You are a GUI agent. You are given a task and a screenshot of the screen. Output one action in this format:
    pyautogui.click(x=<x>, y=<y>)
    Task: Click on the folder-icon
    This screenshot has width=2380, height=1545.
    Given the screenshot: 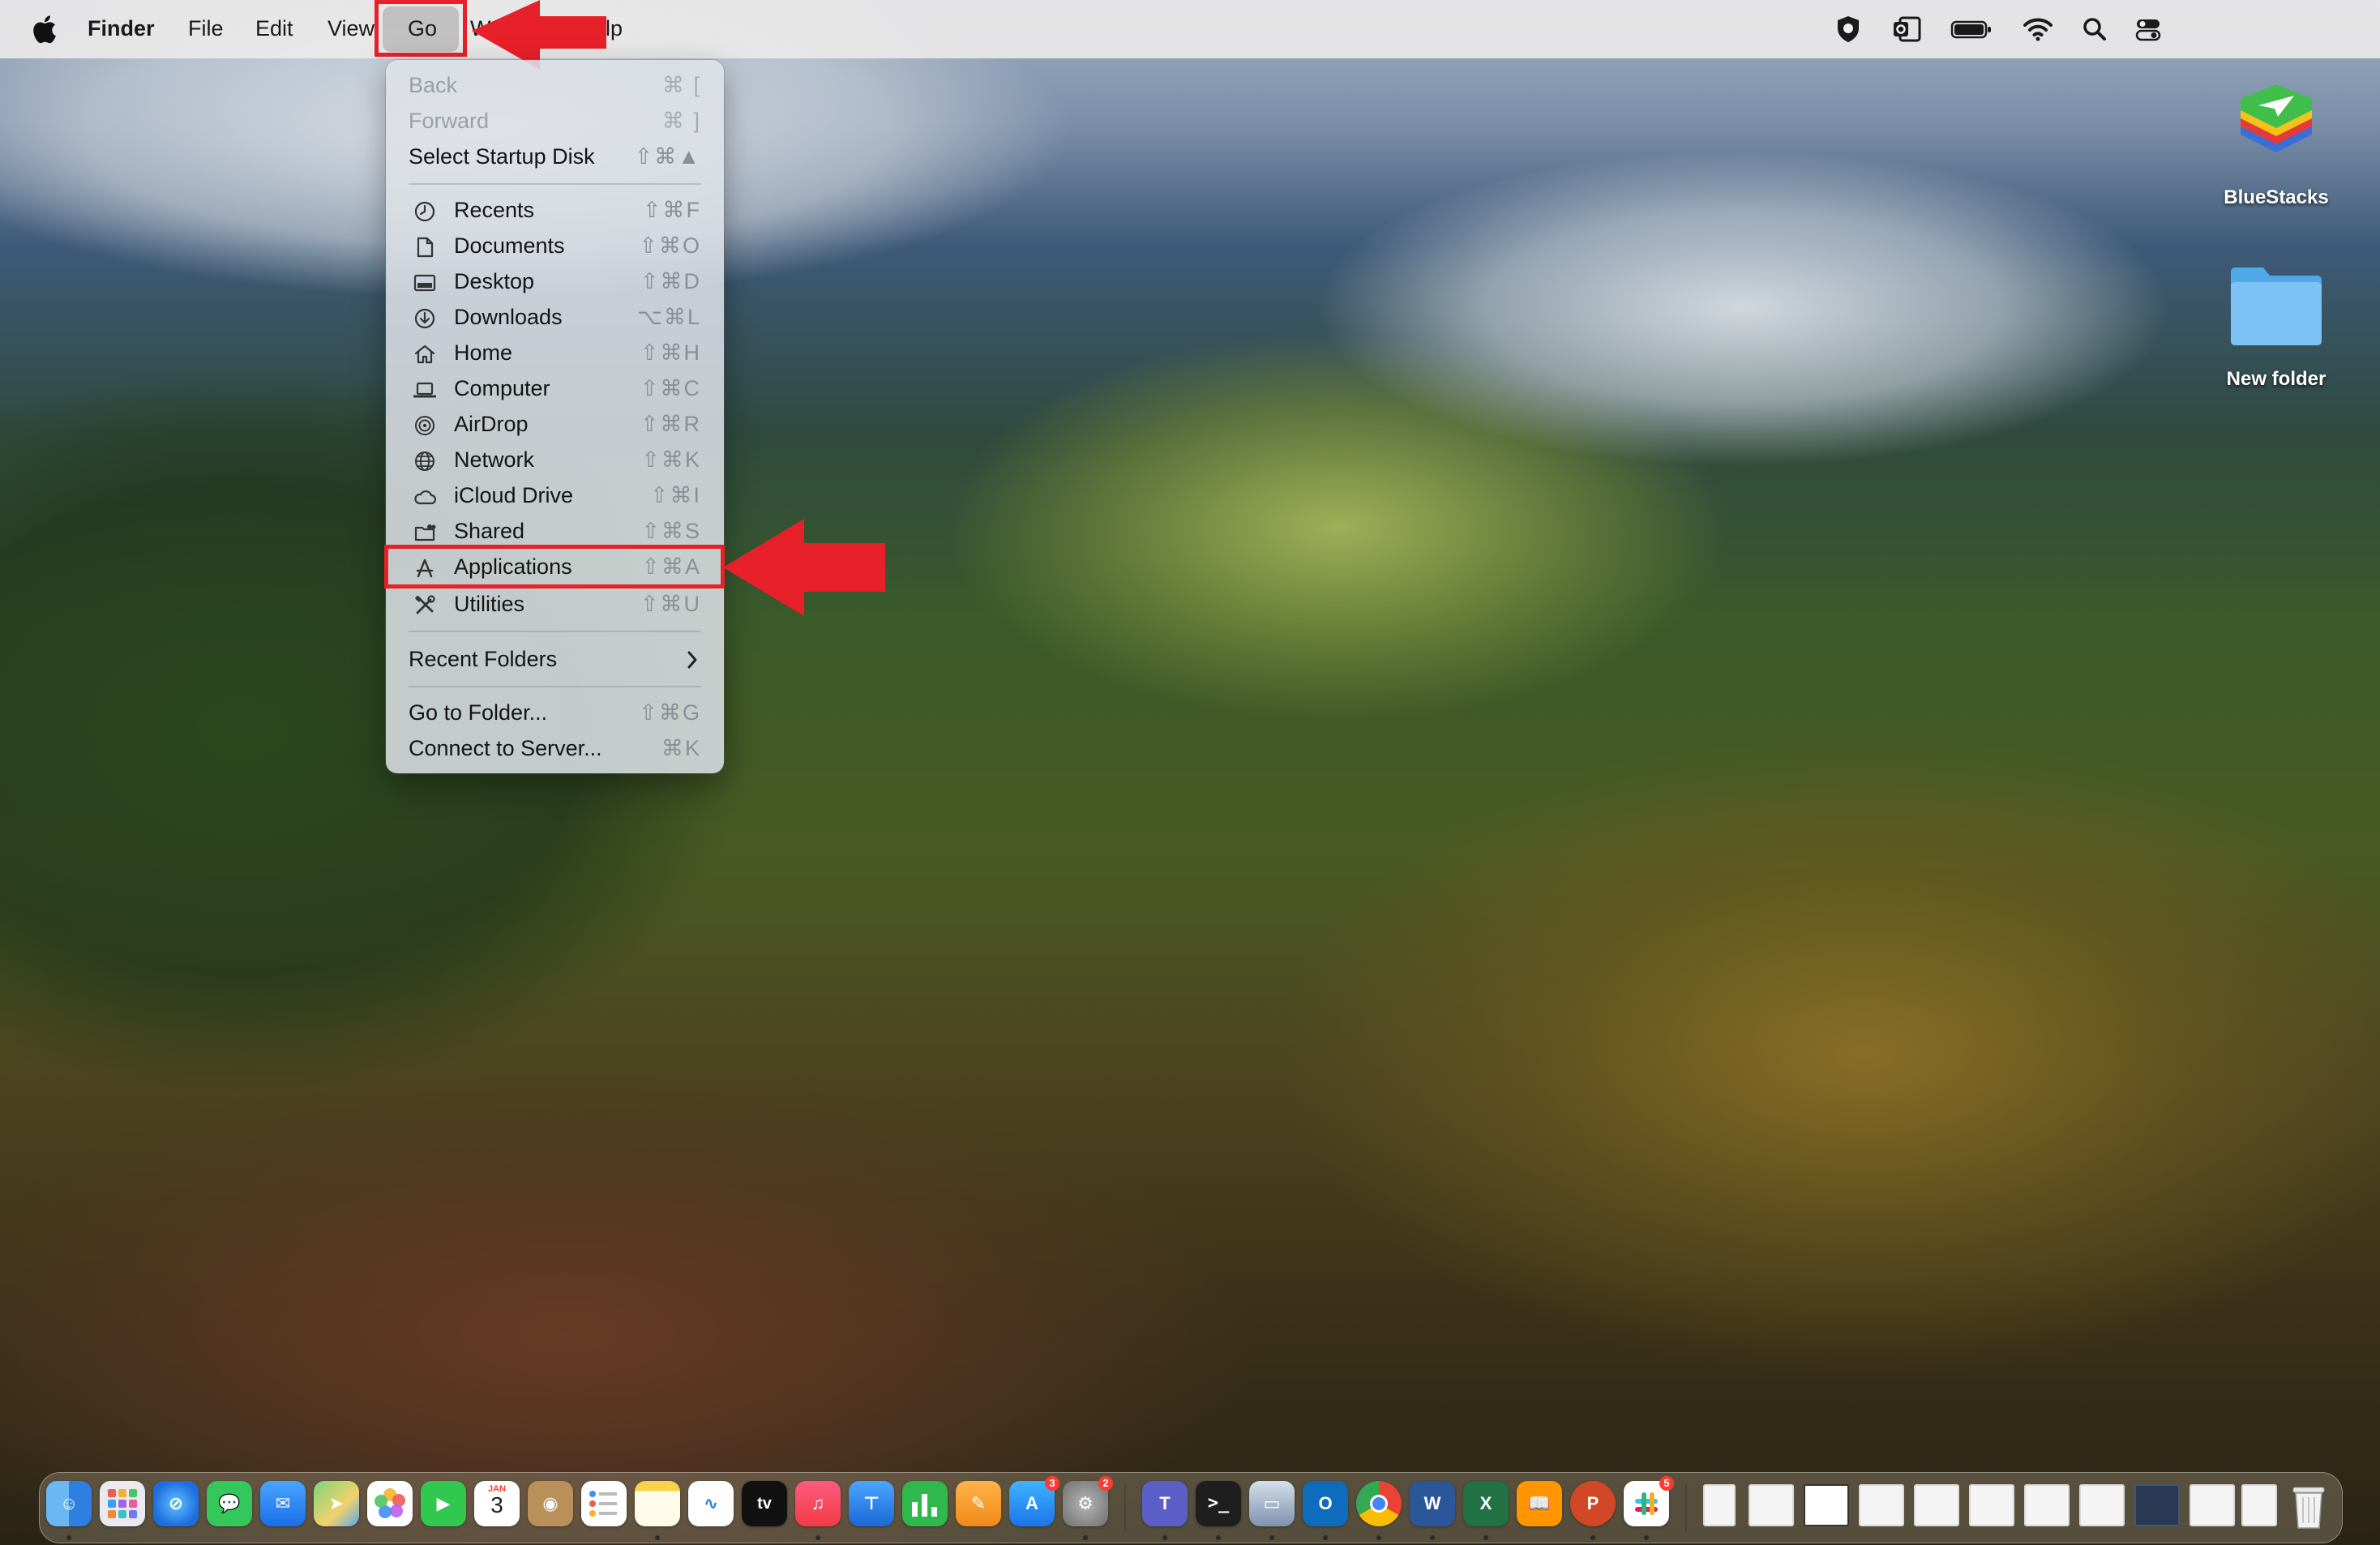 What is the action you would take?
    pyautogui.click(x=2277, y=306)
    